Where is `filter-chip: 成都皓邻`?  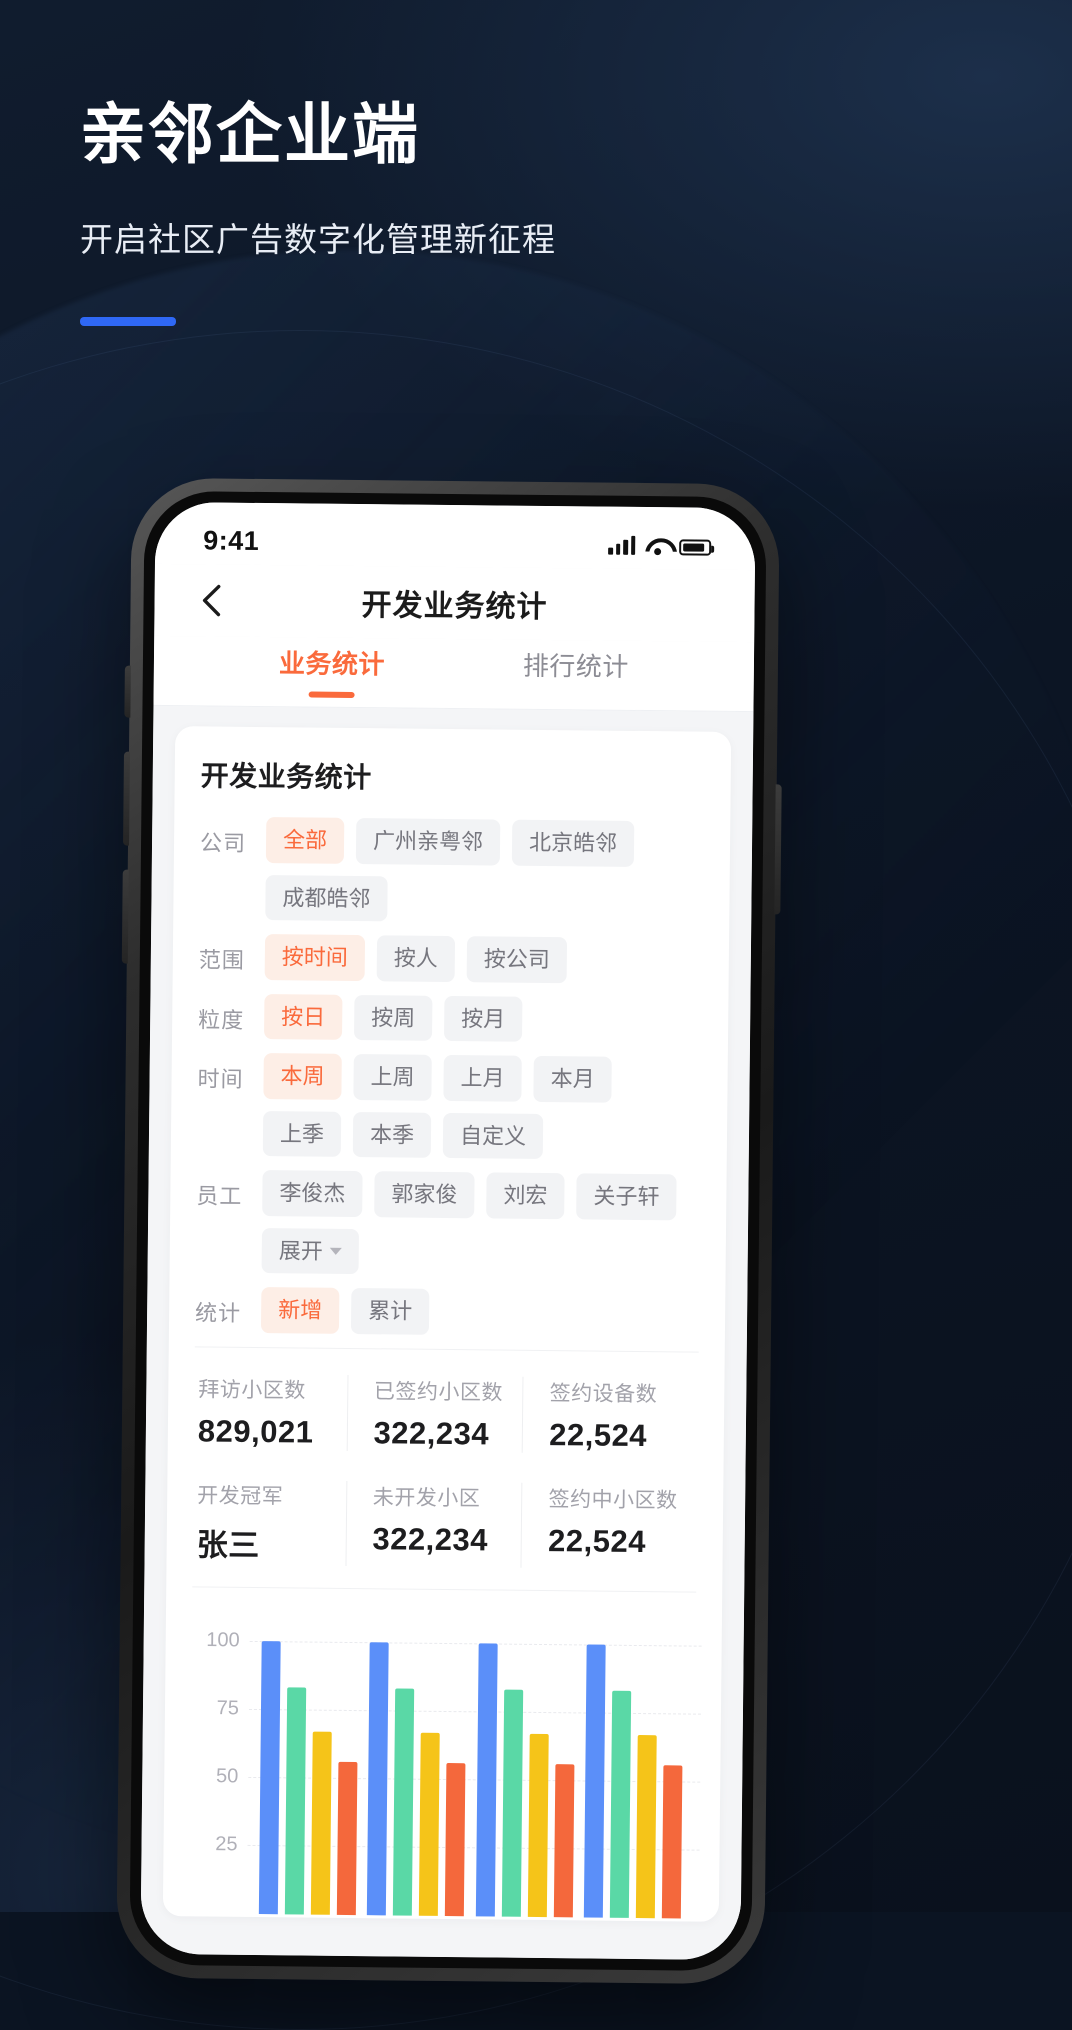
filter-chip: 成都皓邻 is located at coordinates (326, 898).